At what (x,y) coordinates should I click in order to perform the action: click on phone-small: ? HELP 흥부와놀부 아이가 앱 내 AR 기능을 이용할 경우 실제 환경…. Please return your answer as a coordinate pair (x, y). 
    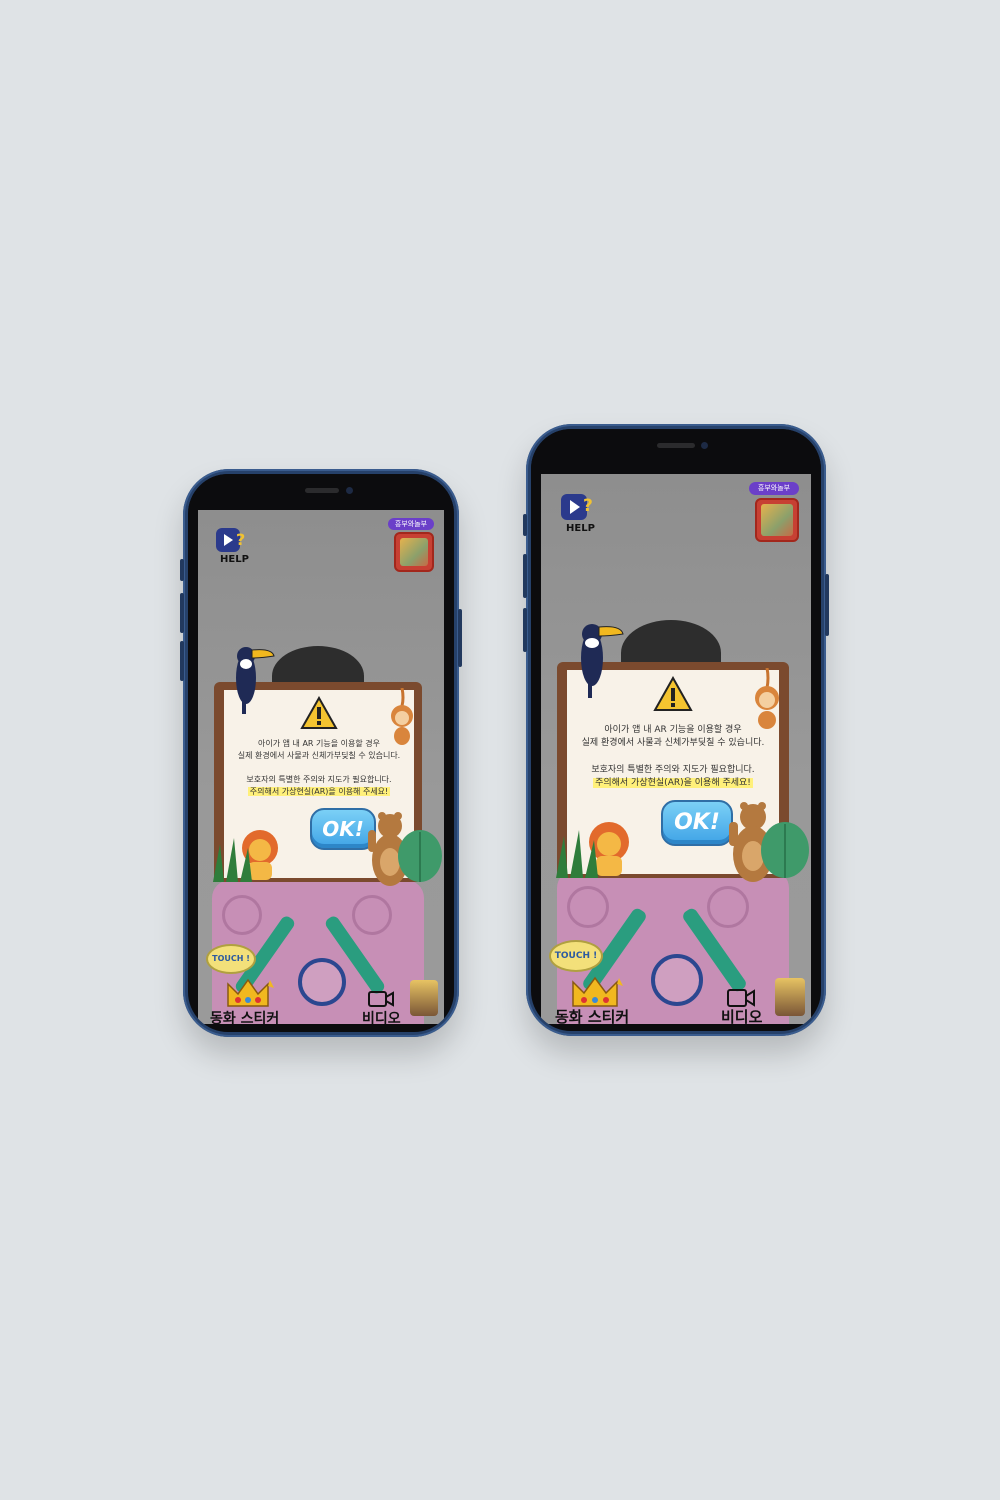
    Looking at the image, I should click on (321, 753).